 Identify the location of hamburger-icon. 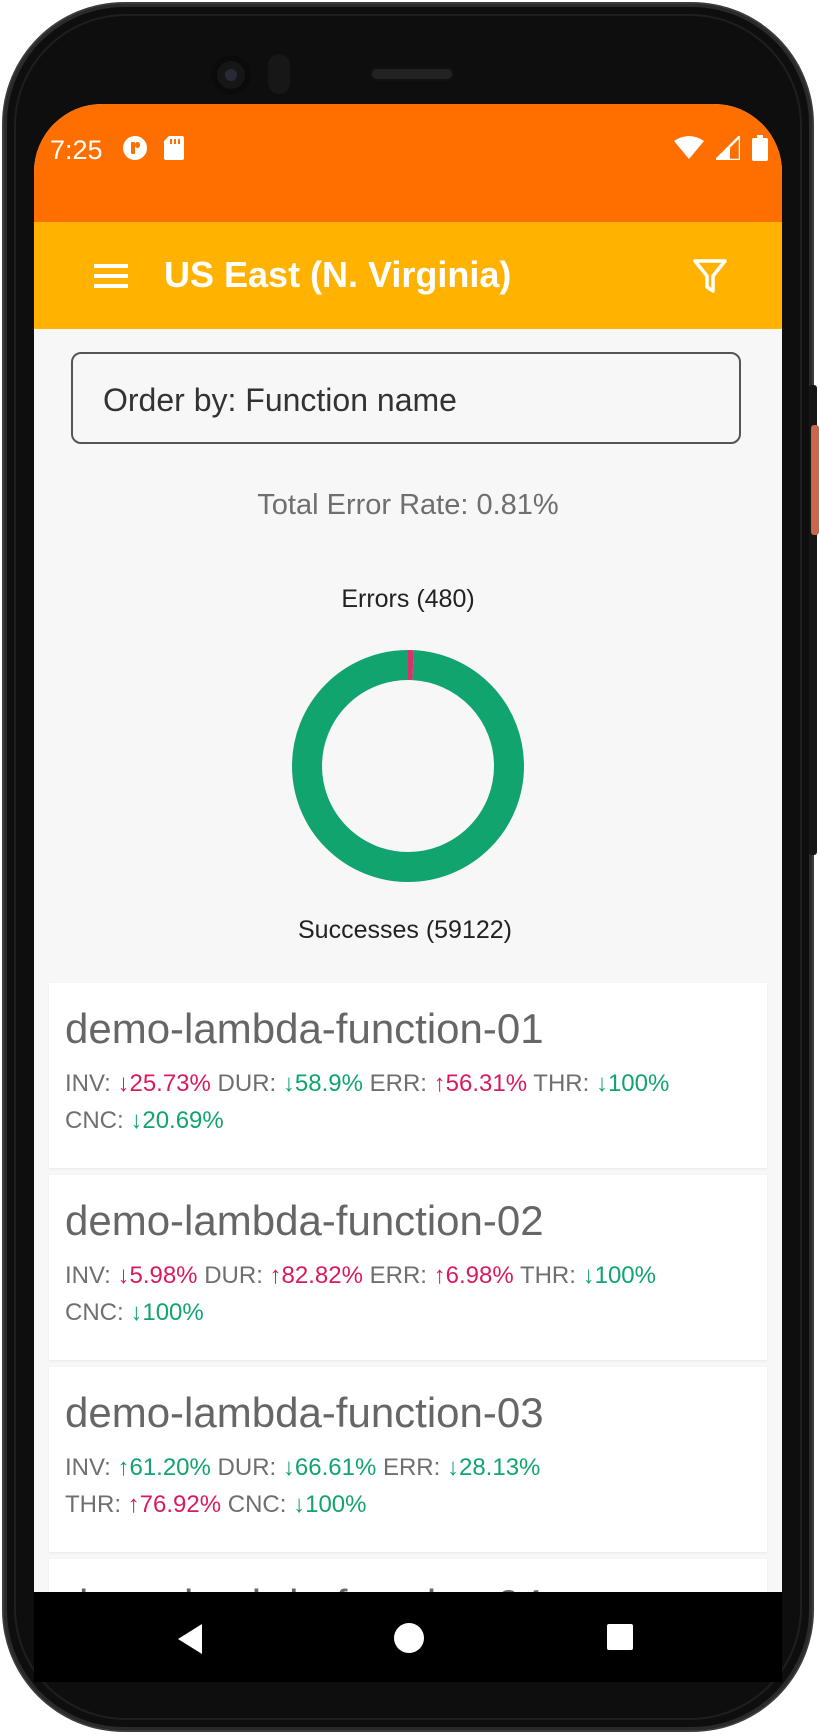
(111, 276).